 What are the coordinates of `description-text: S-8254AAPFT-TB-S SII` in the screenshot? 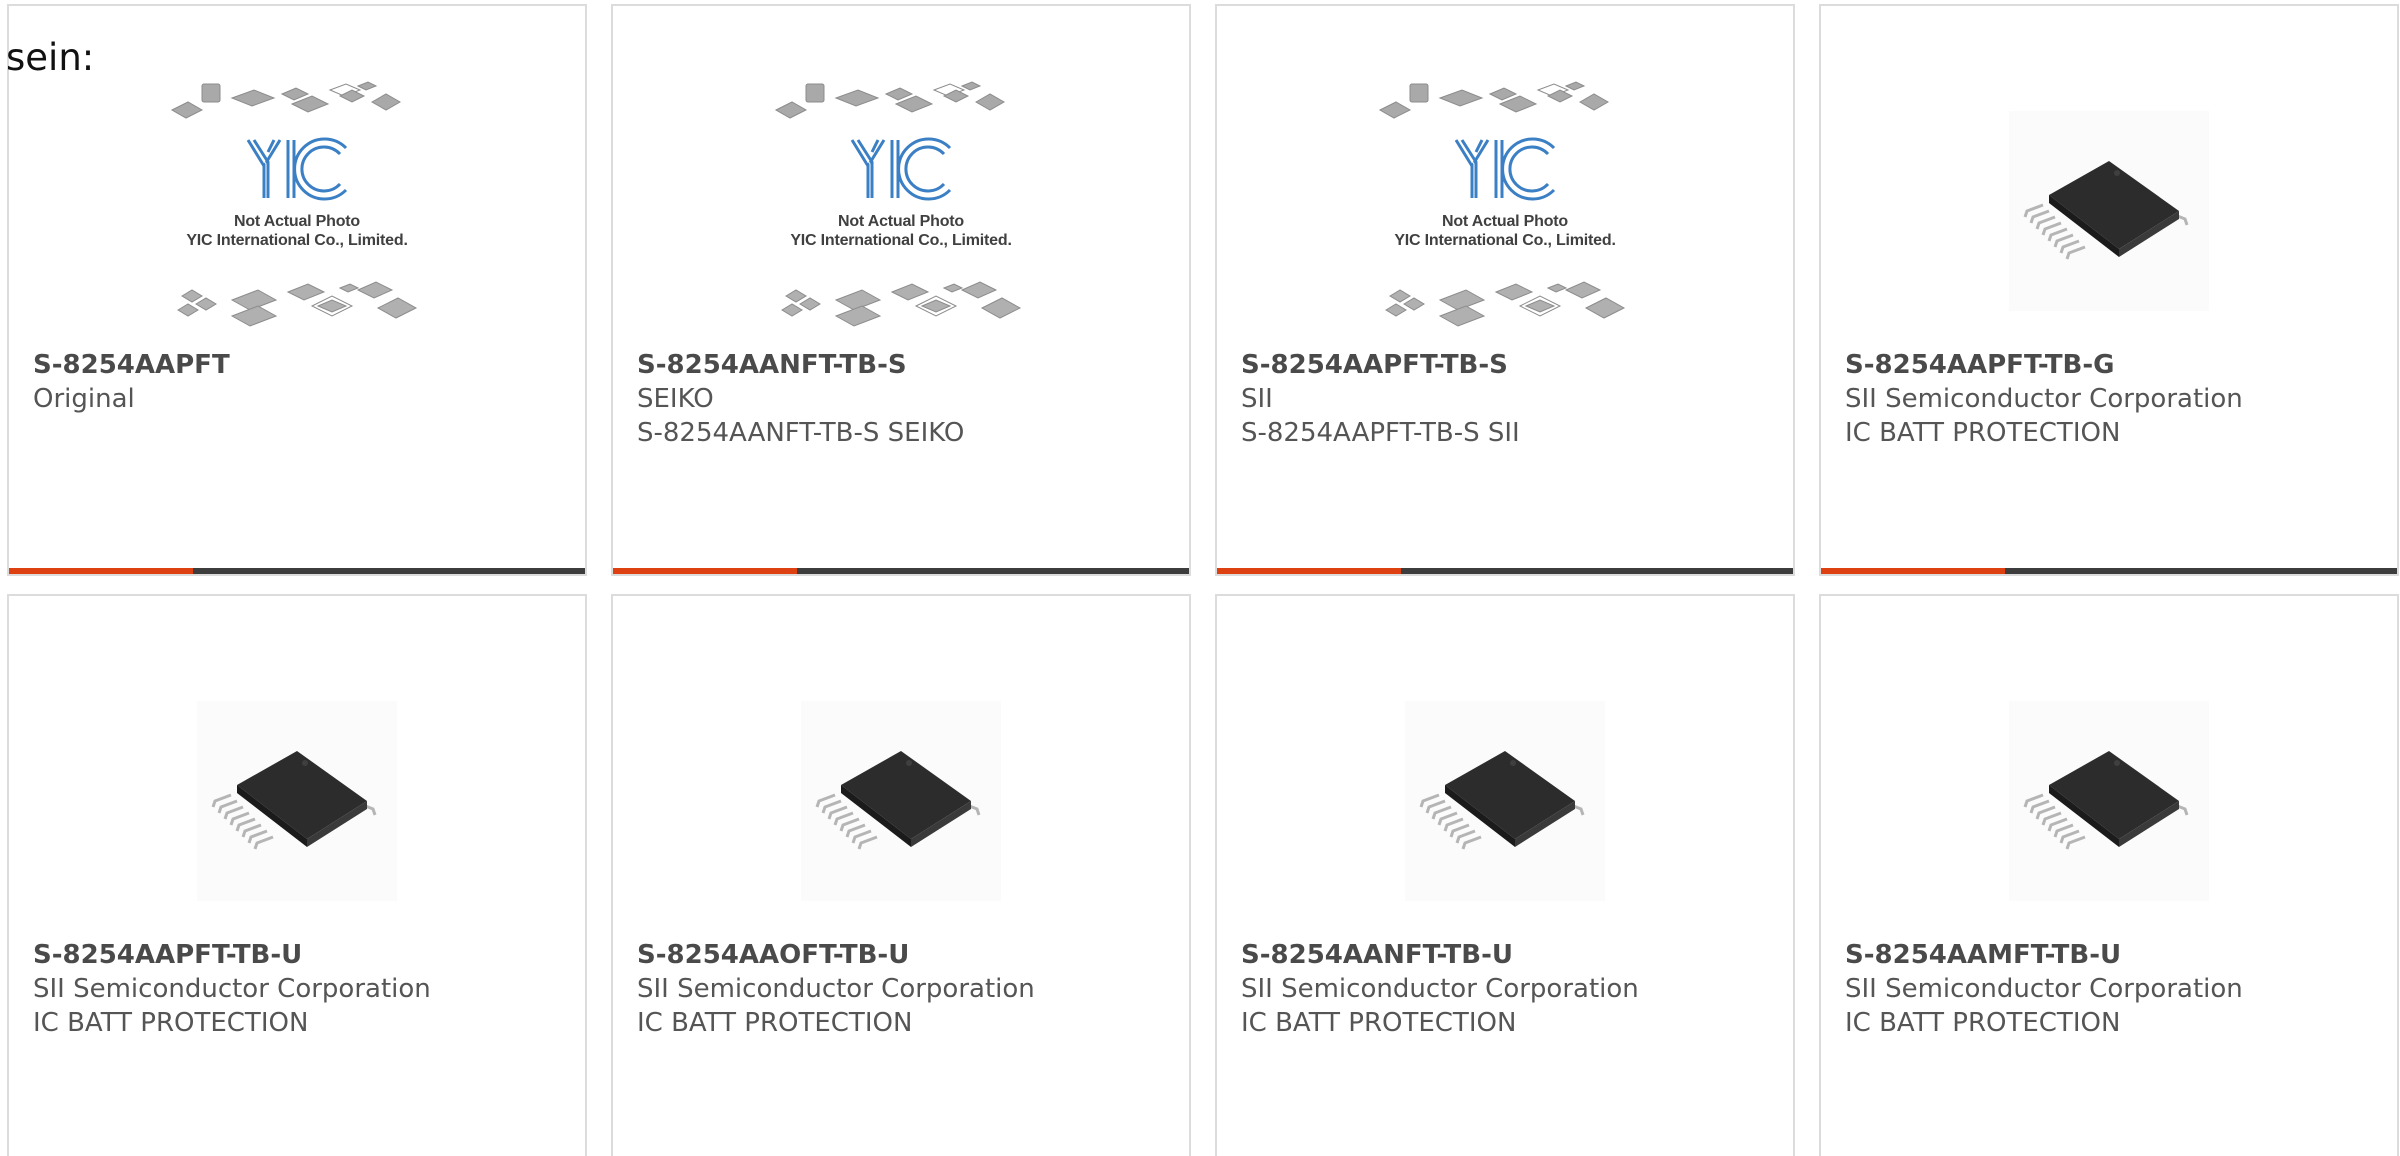 It's located at (1380, 433).